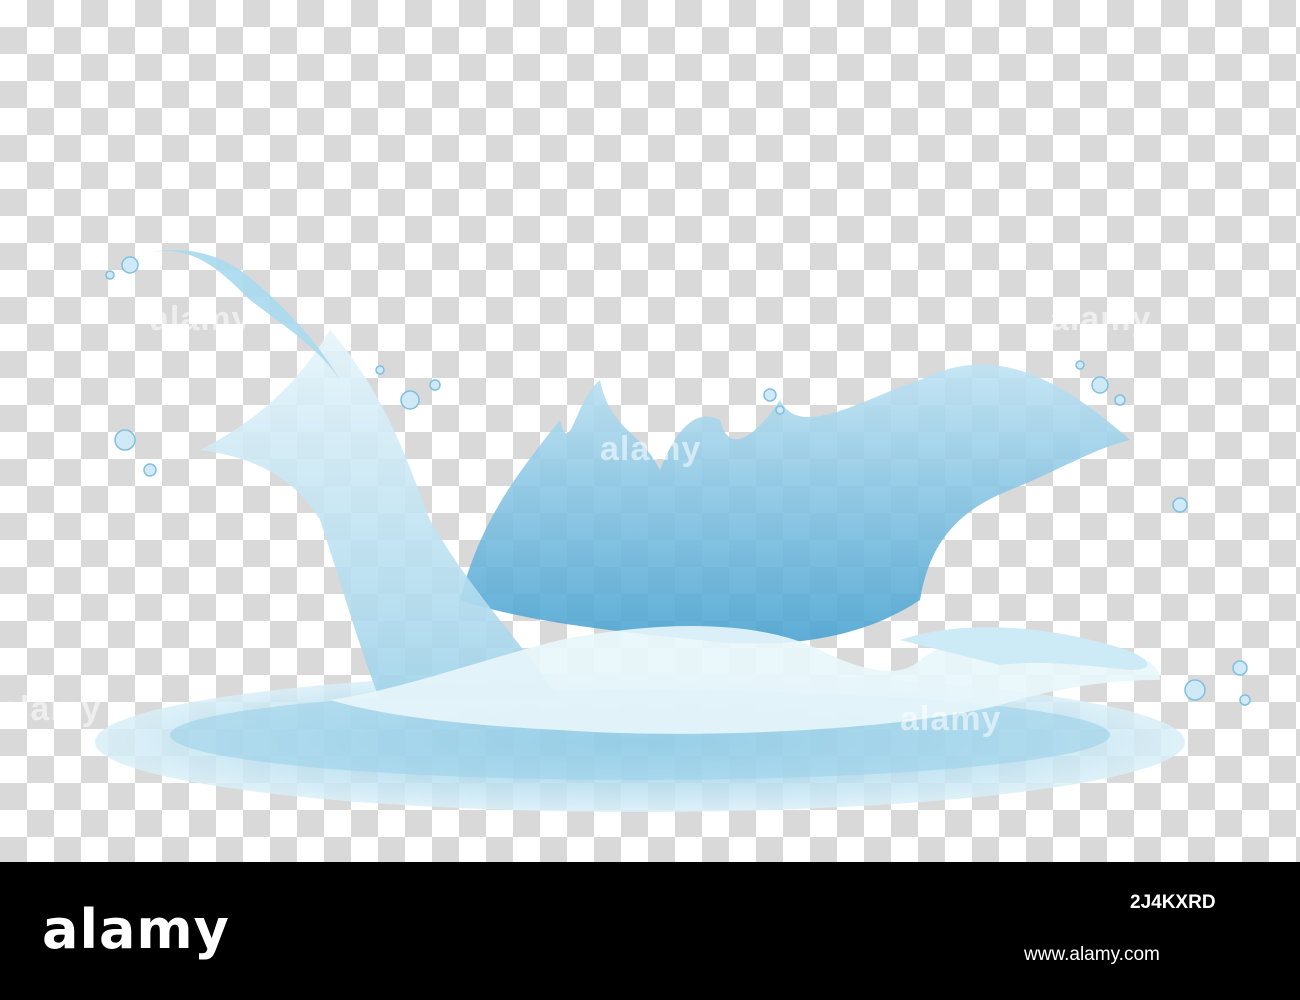 The height and width of the screenshot is (1000, 1300). Describe the element at coordinates (51, 709) in the screenshot. I see `watermark-text-4: alamy` at that location.